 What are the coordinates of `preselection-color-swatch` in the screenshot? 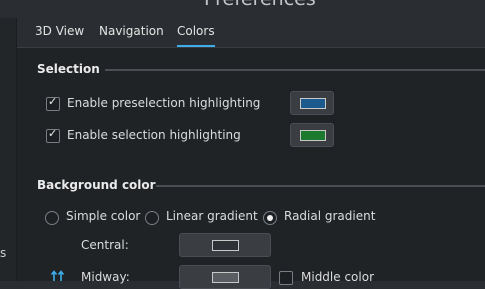 It's located at (313, 103).